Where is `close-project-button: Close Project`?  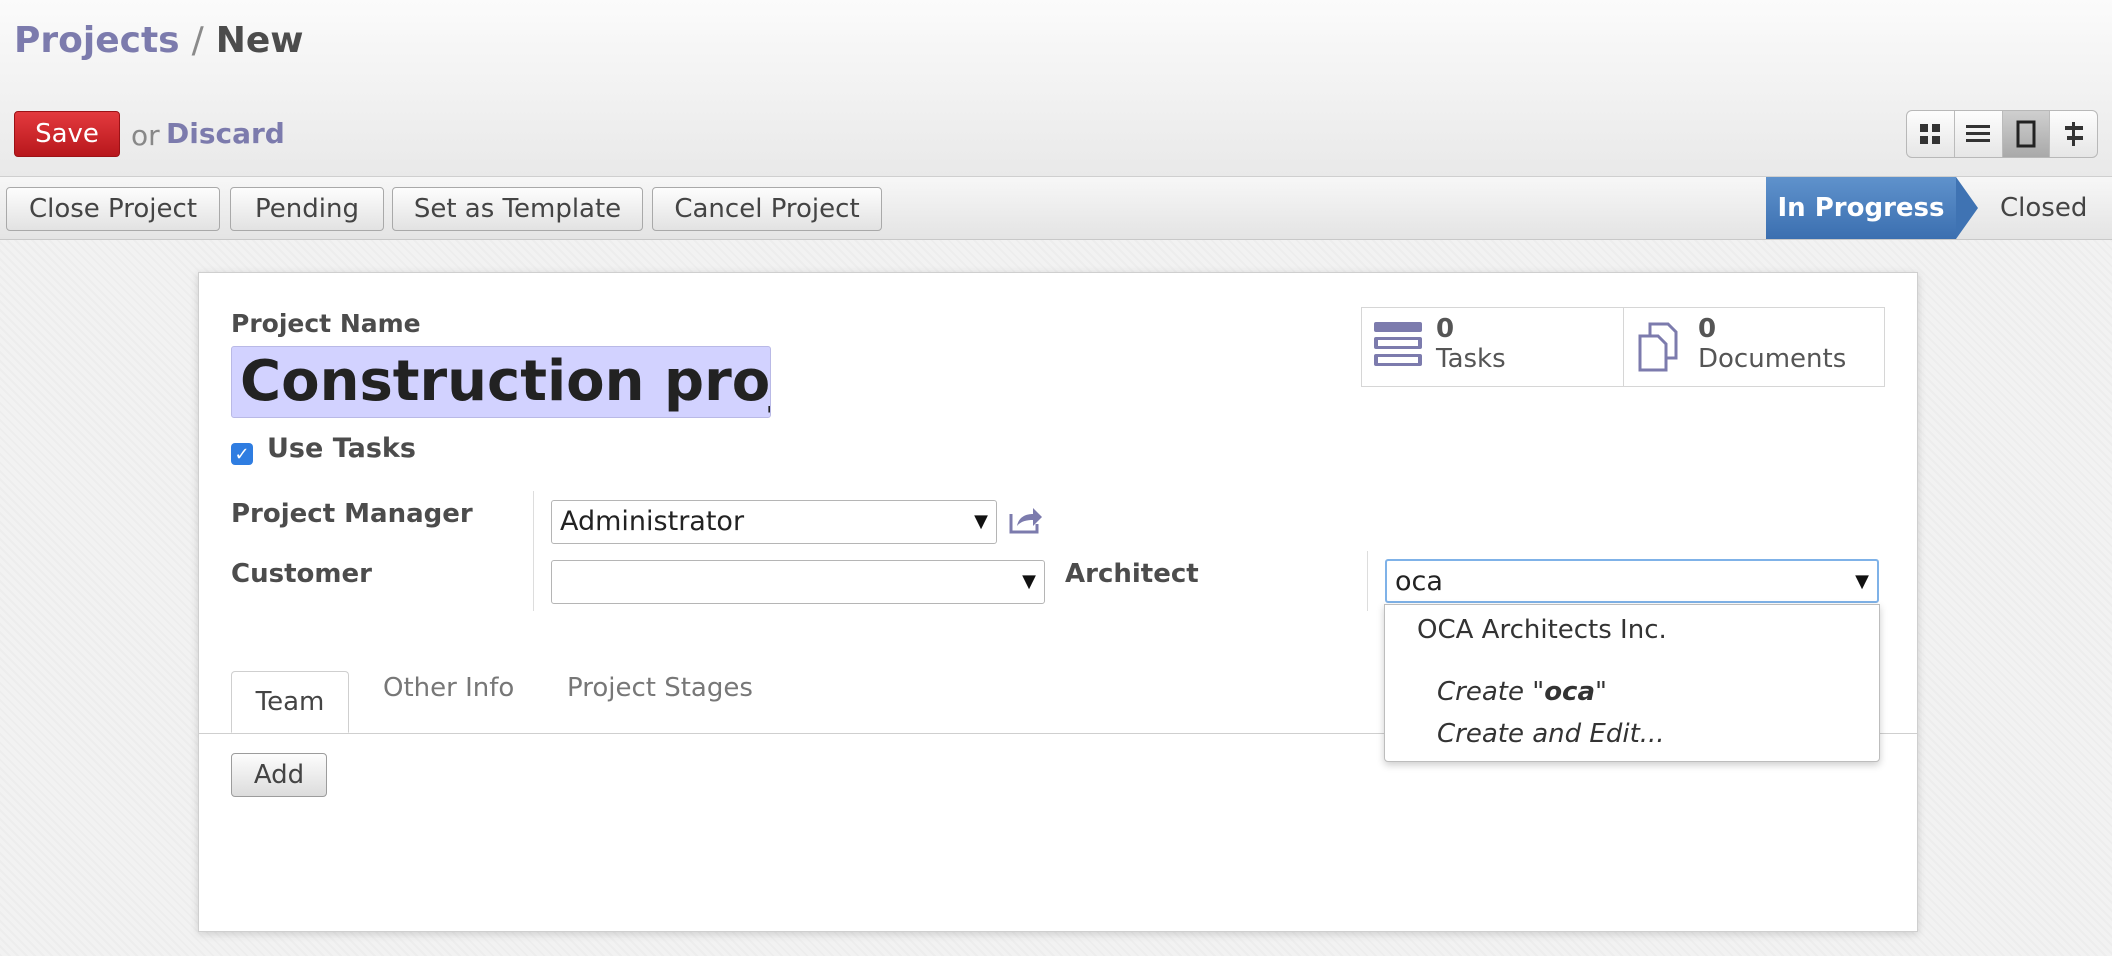 close-project-button: Close Project is located at coordinates (113, 209).